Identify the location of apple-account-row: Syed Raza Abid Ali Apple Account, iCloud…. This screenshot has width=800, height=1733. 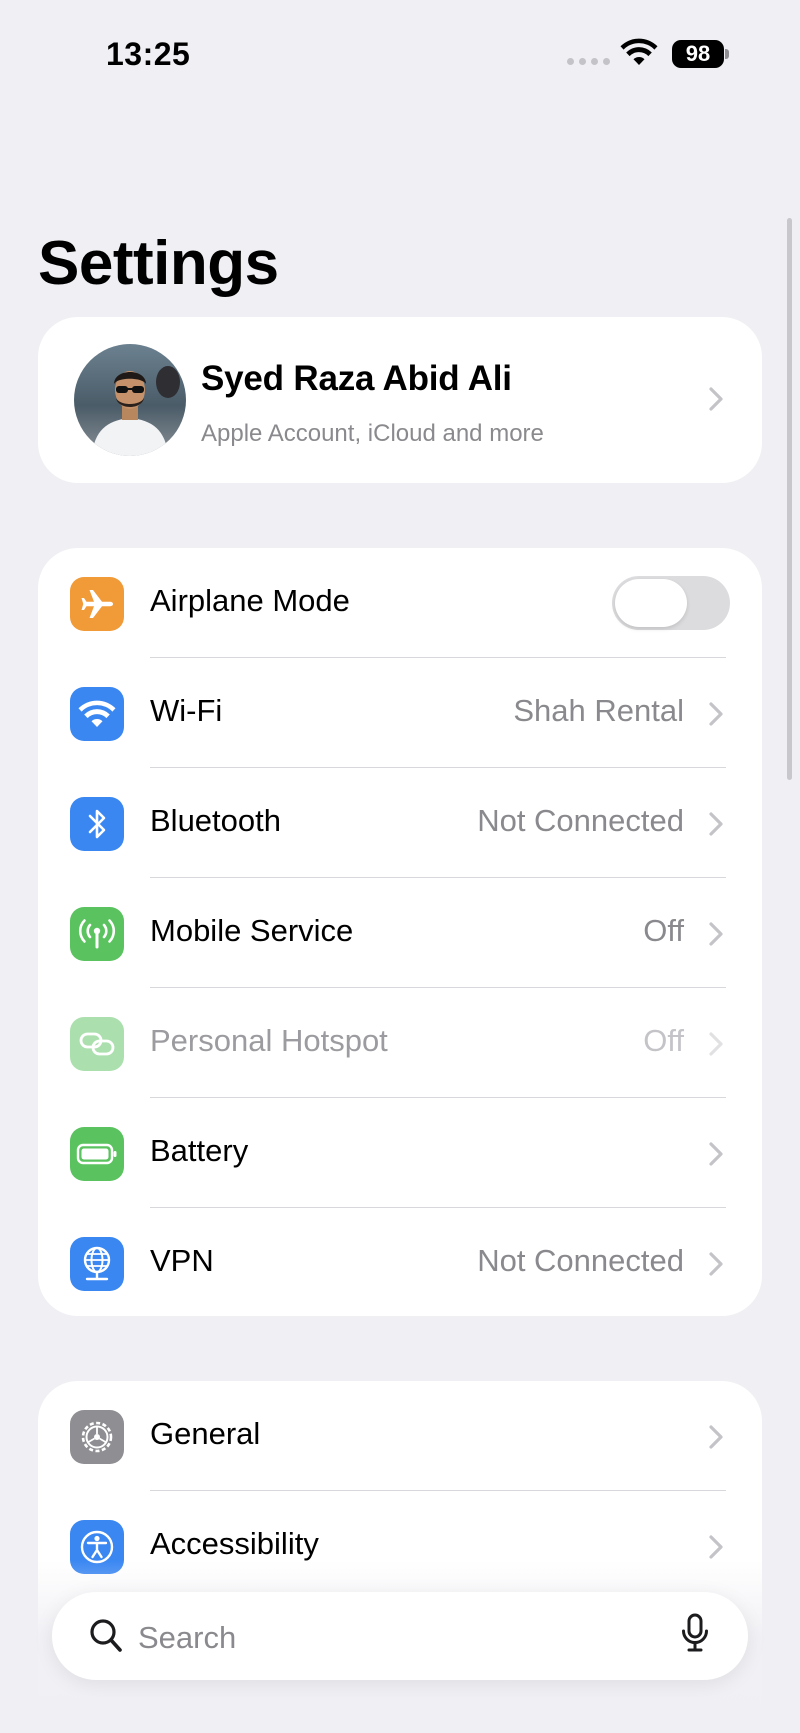
(400, 400).